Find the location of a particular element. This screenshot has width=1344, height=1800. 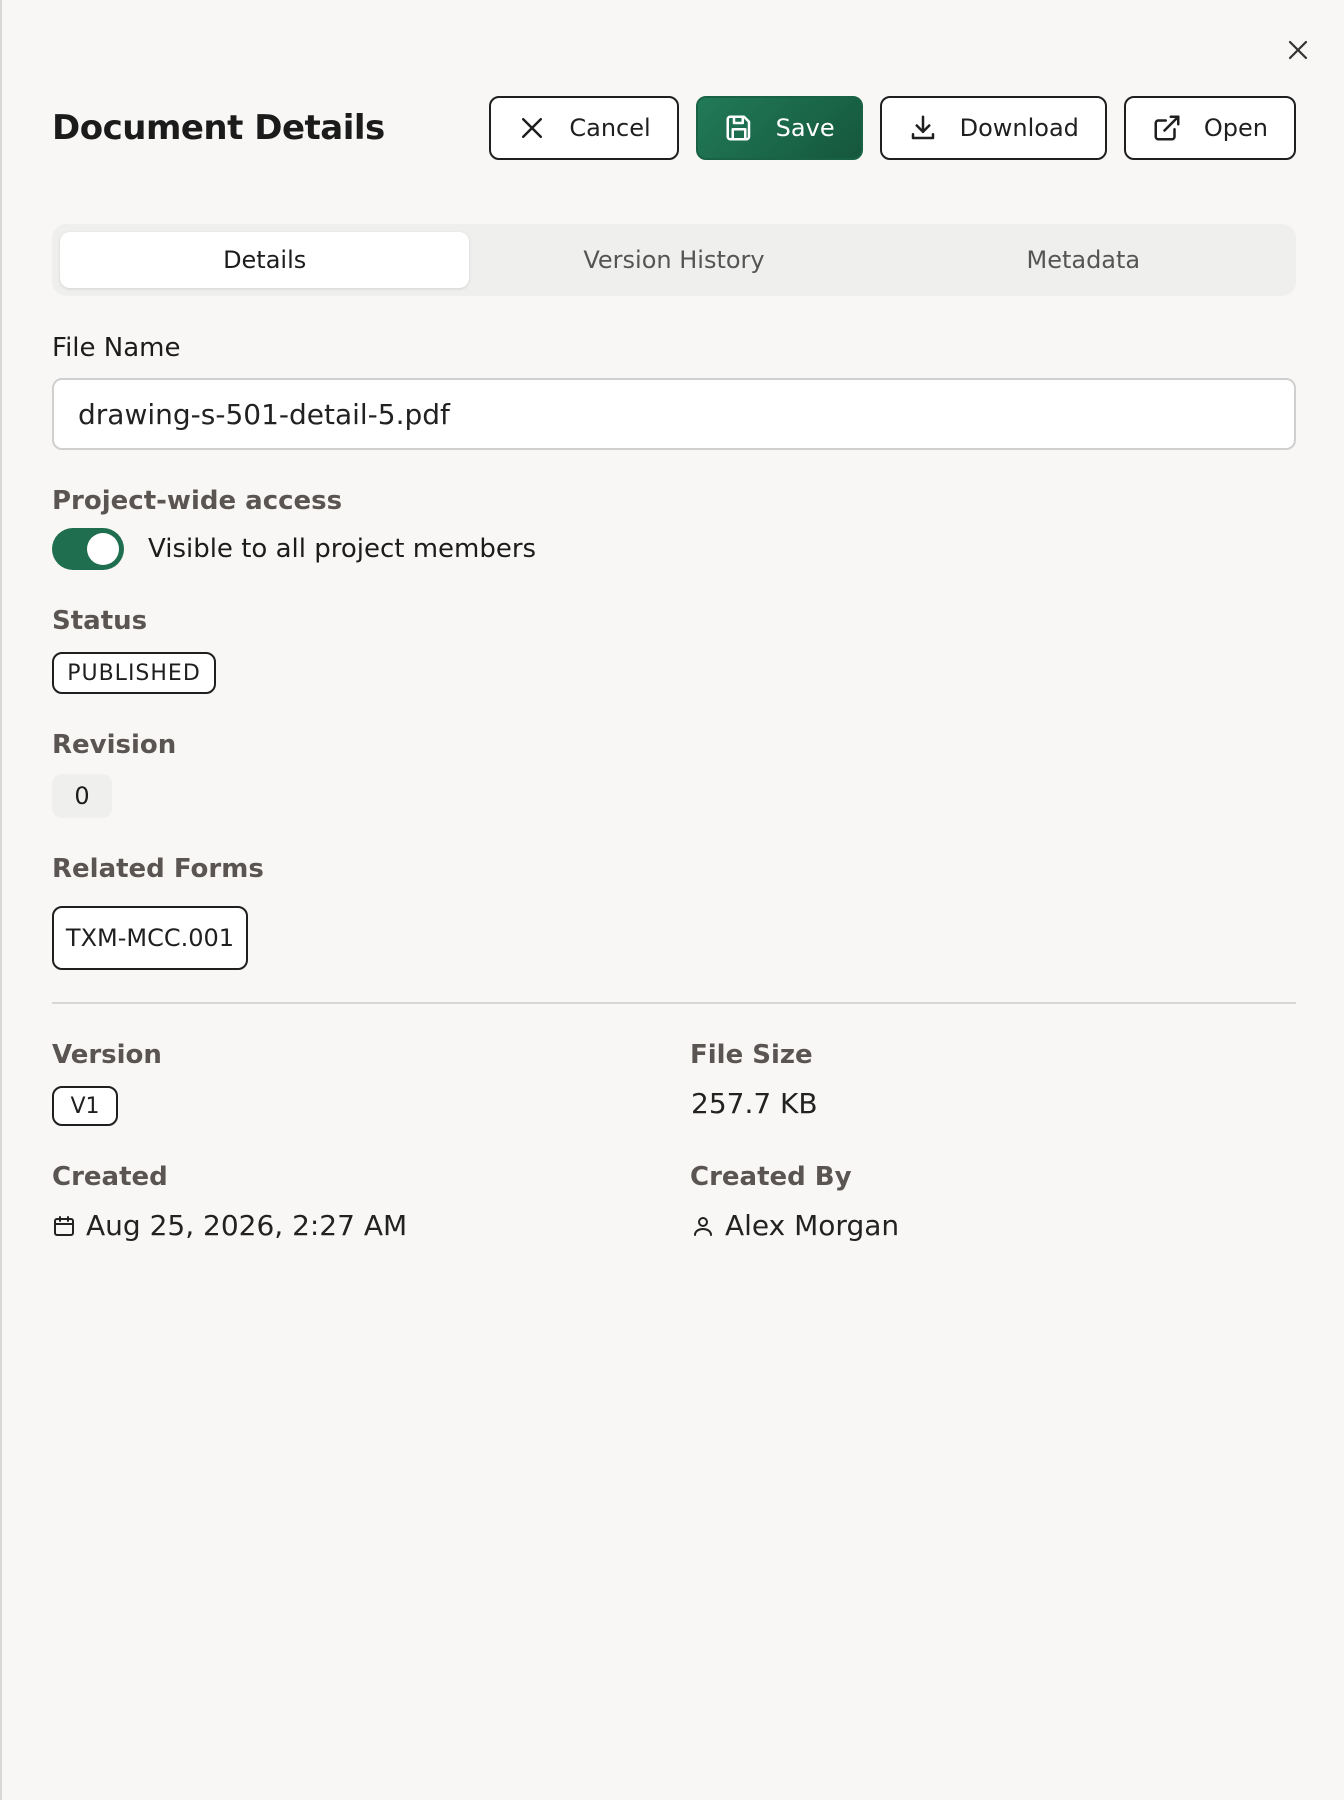

save-label: Save is located at coordinates (805, 128).